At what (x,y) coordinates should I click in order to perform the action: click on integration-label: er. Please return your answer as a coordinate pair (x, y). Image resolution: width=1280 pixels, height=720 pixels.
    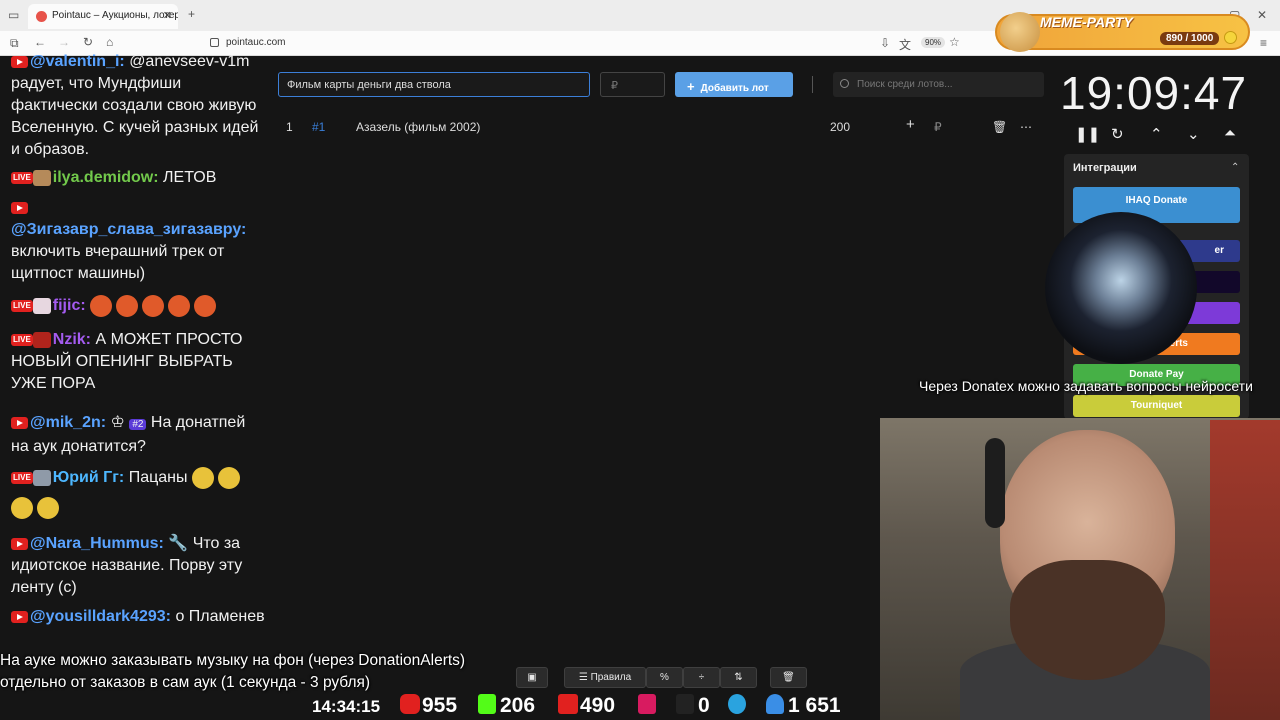
    Looking at the image, I should click on (1219, 250).